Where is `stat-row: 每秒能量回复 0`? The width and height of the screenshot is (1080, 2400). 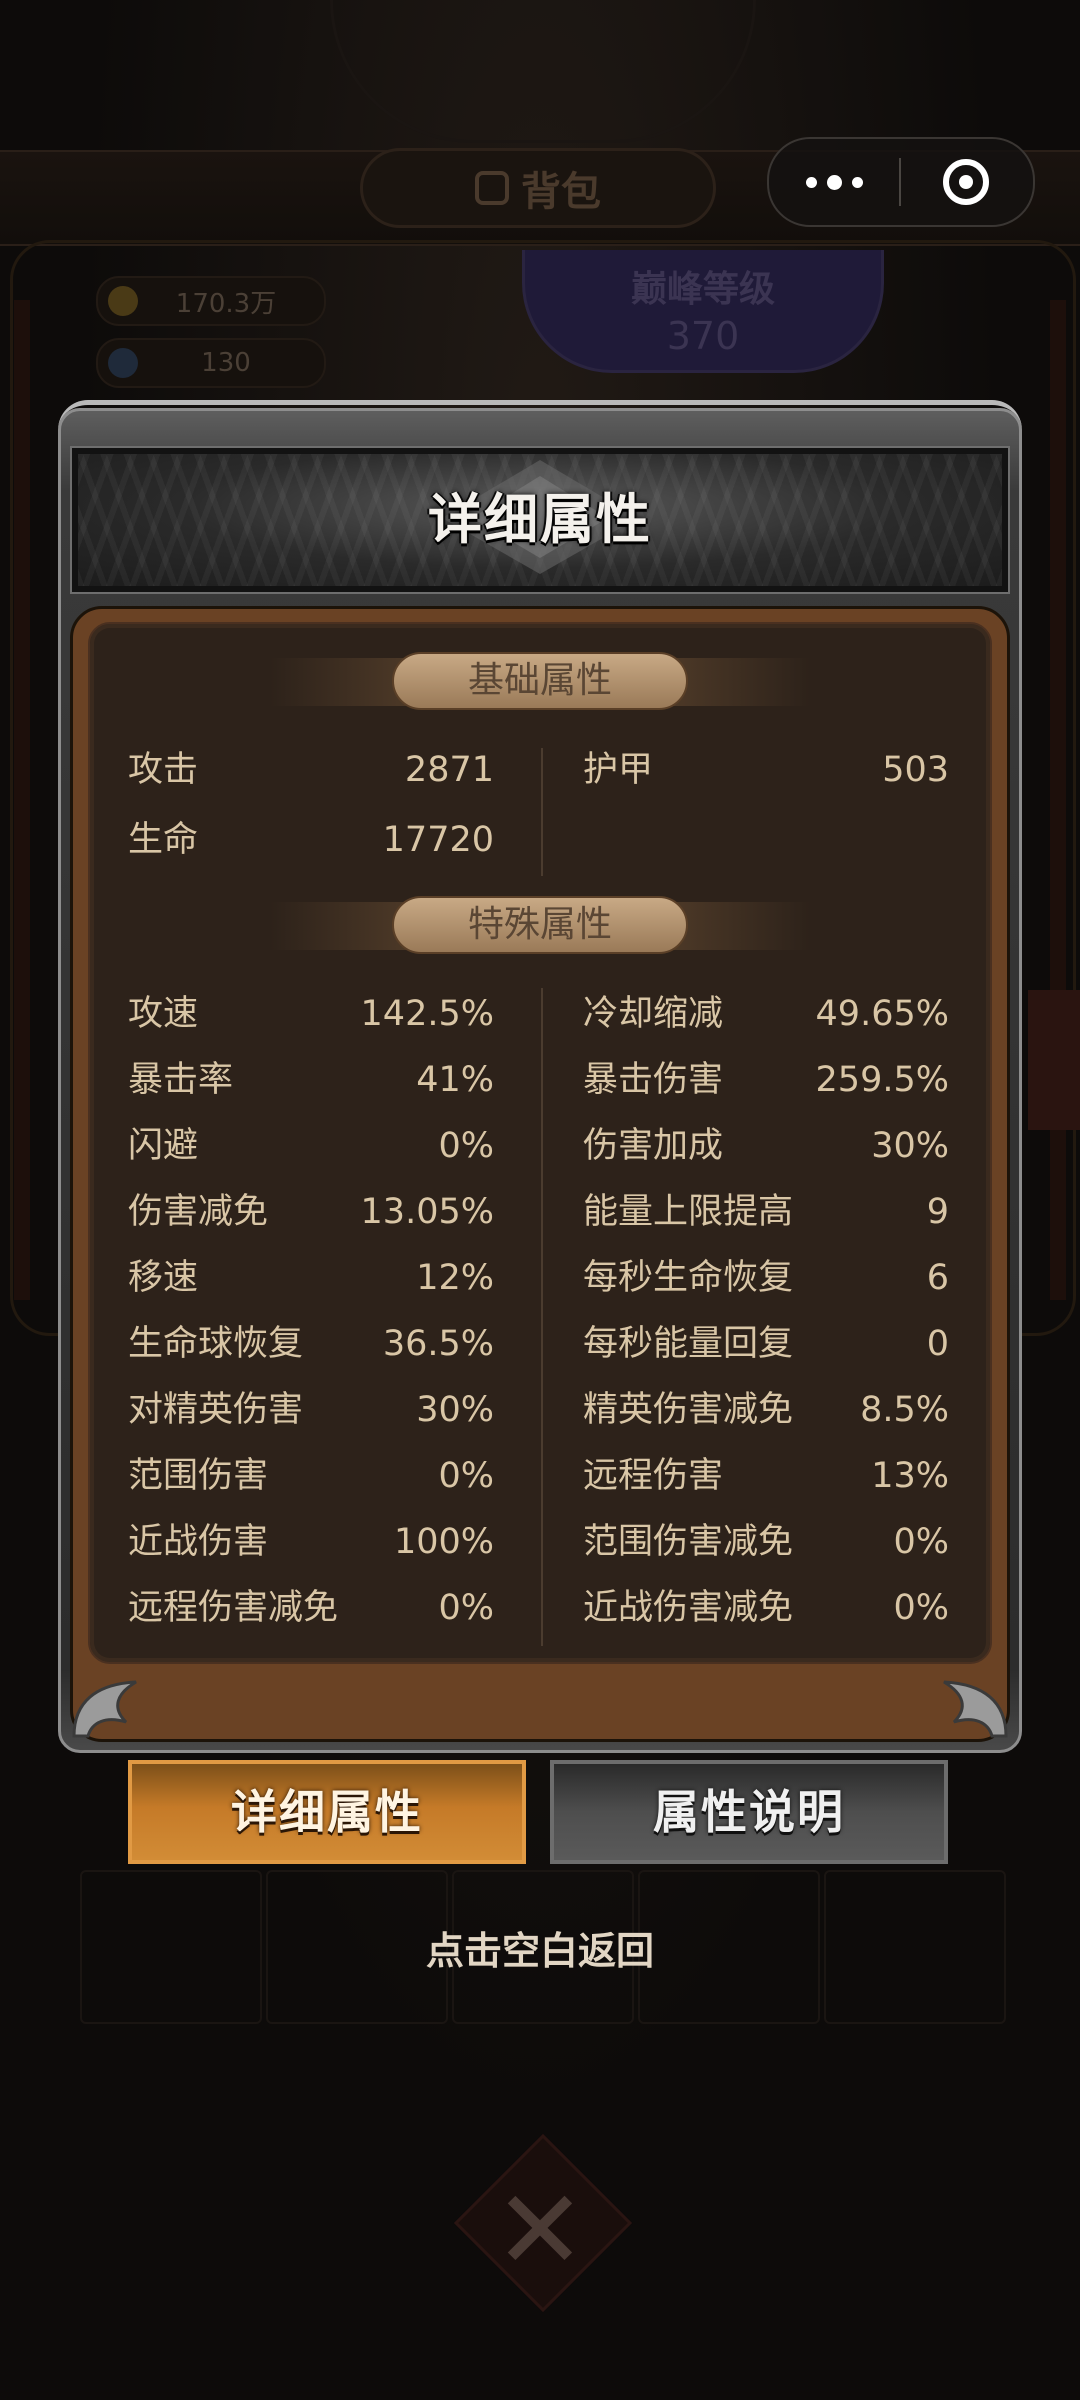 stat-row: 每秒能量回复 0 is located at coordinates (766, 1344).